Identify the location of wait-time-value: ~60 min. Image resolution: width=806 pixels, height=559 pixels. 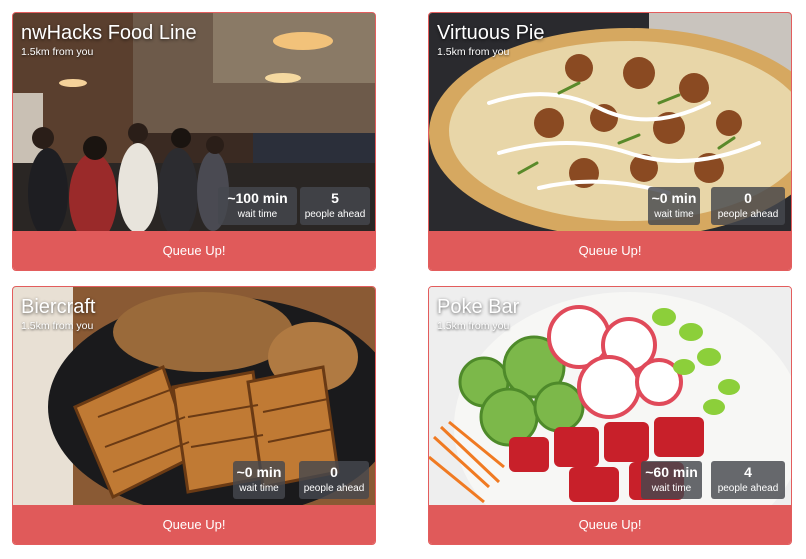
(671, 472).